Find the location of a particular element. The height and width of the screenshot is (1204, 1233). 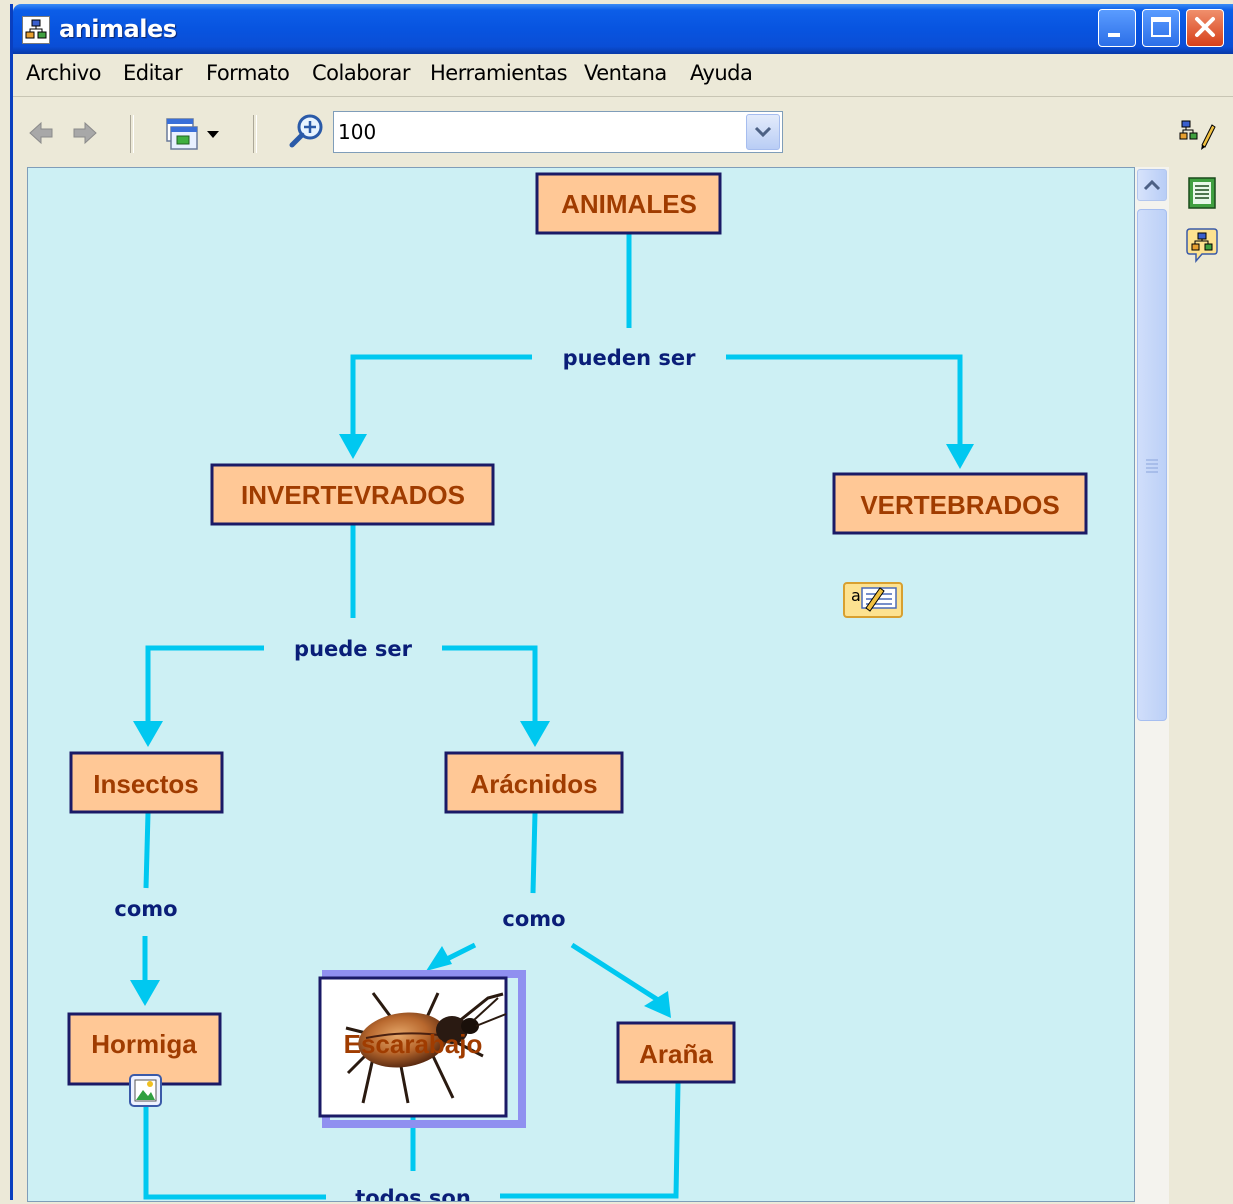

concept-aracnidos-label: Arácnidos is located at coordinates (533, 784).